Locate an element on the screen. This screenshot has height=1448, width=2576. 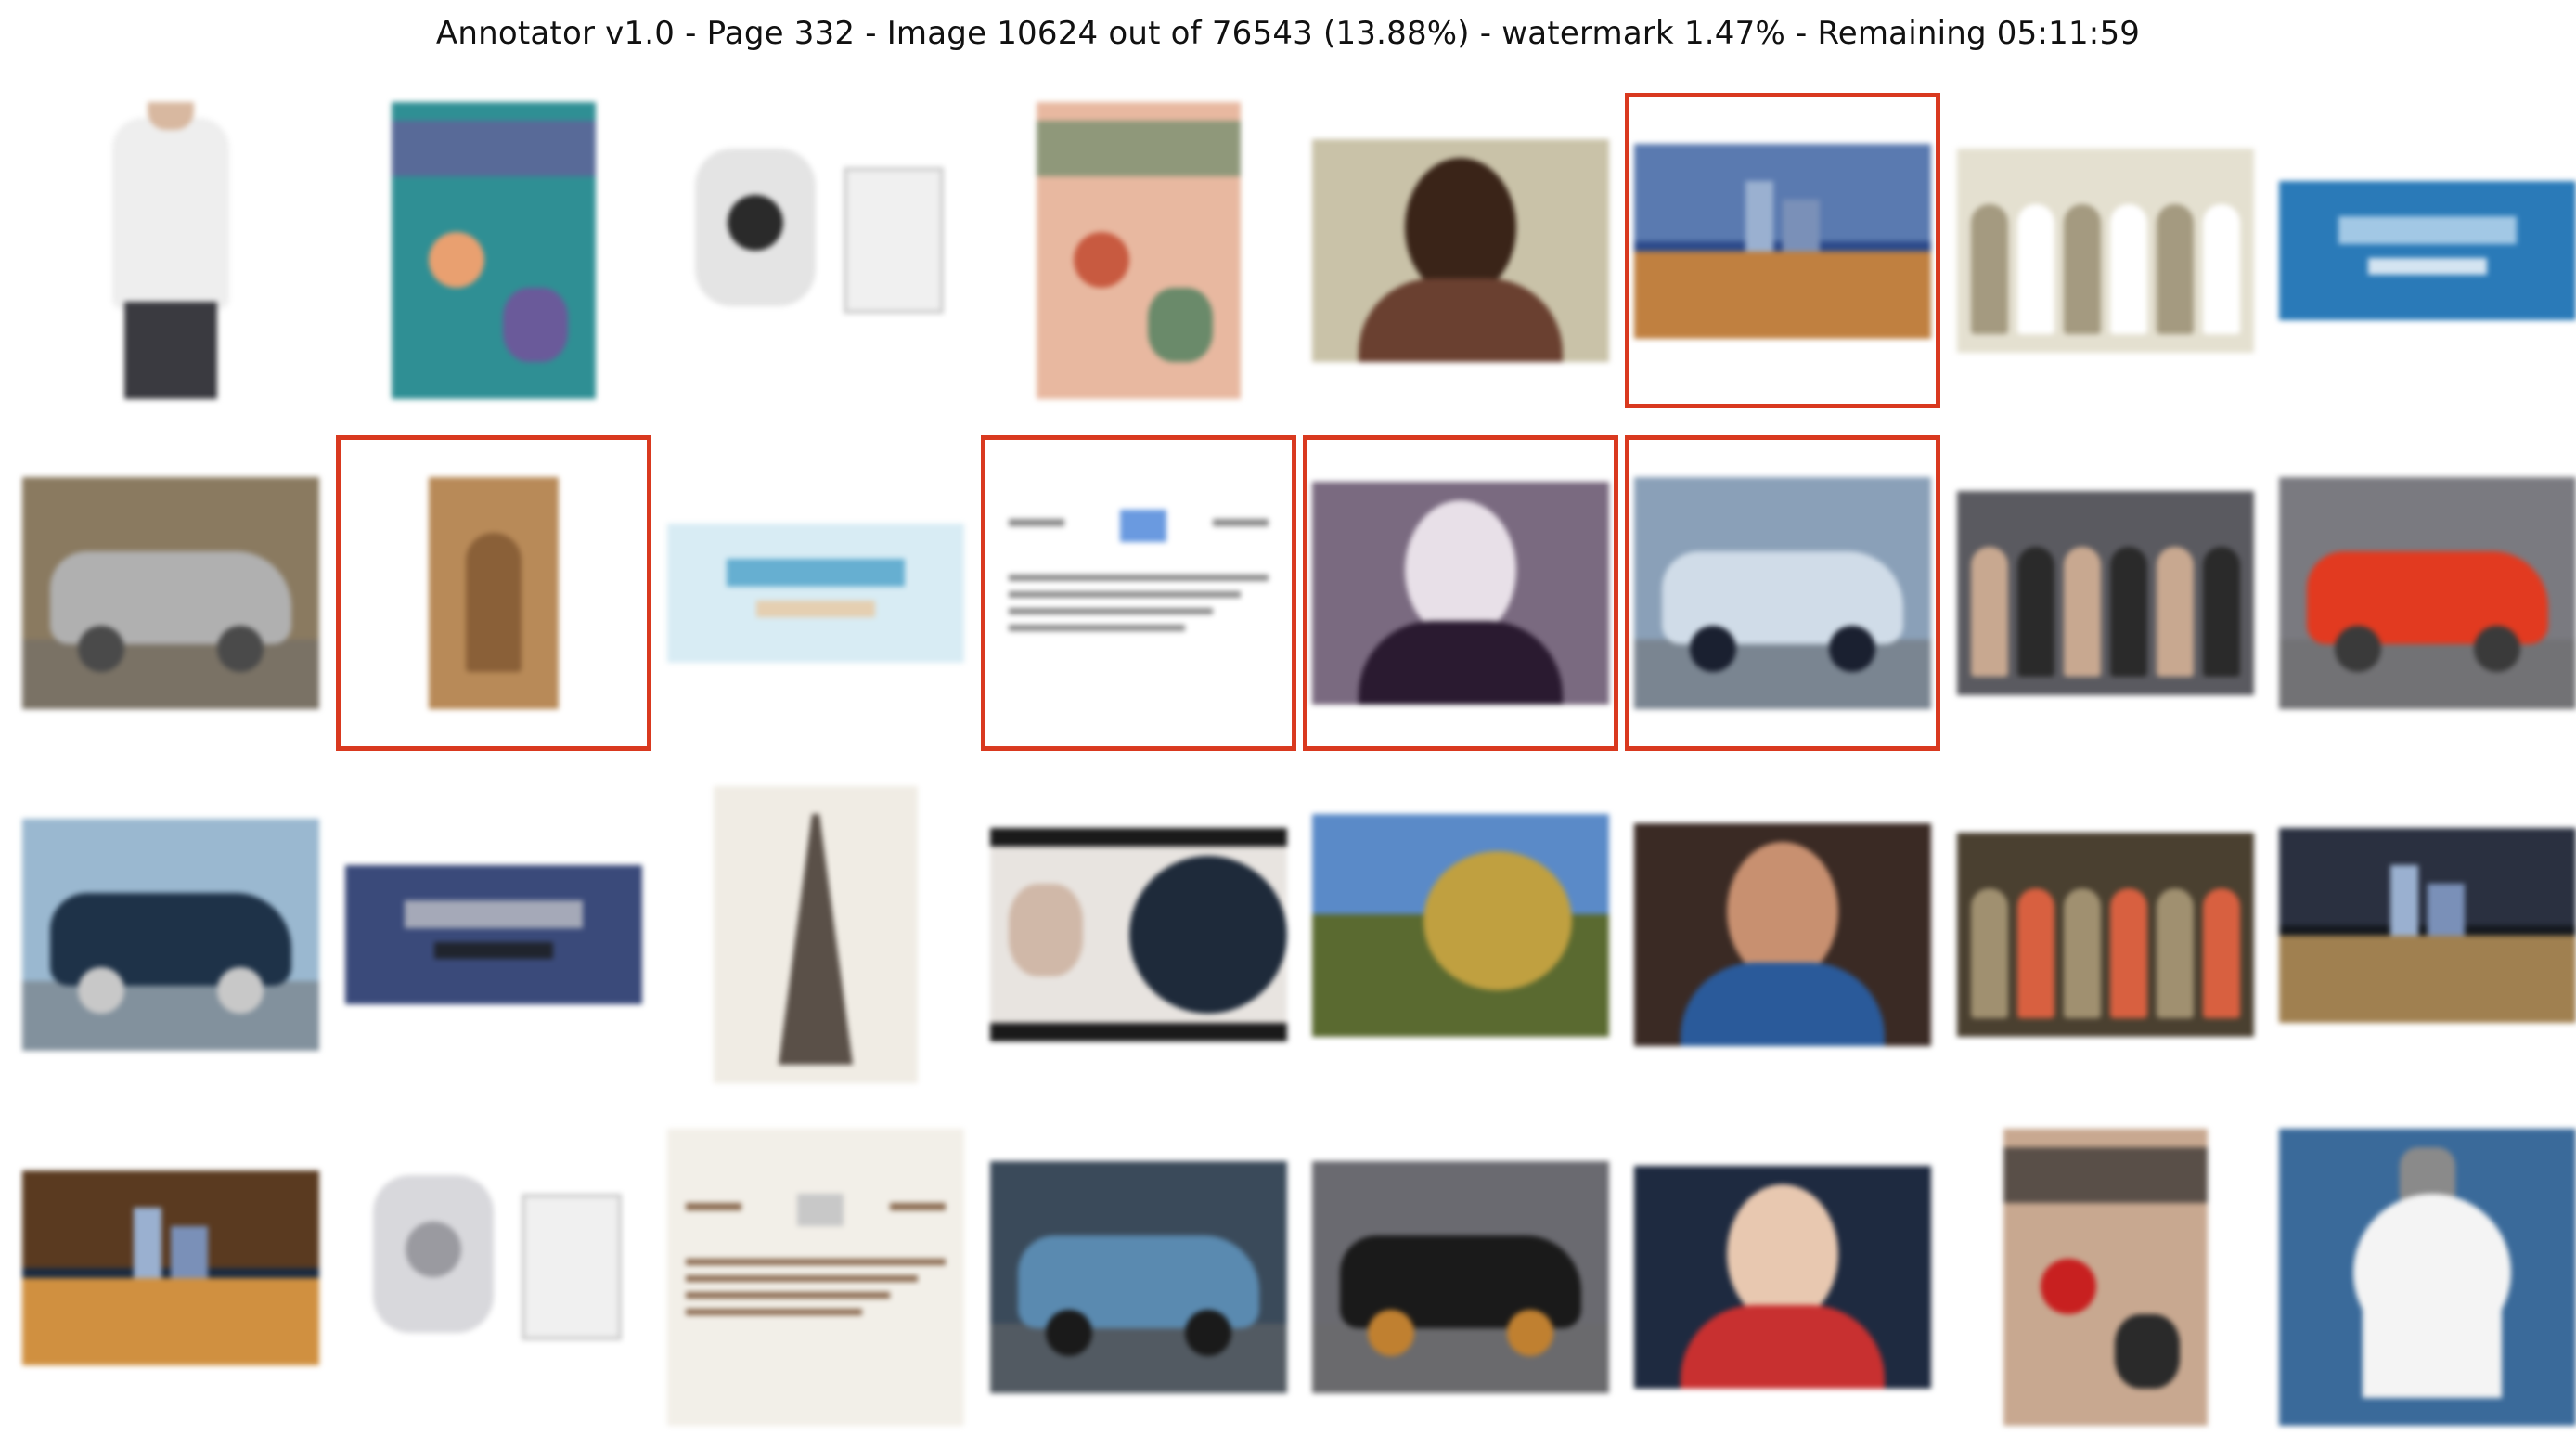
thumb-race-car is located at coordinates (1139, 1277).